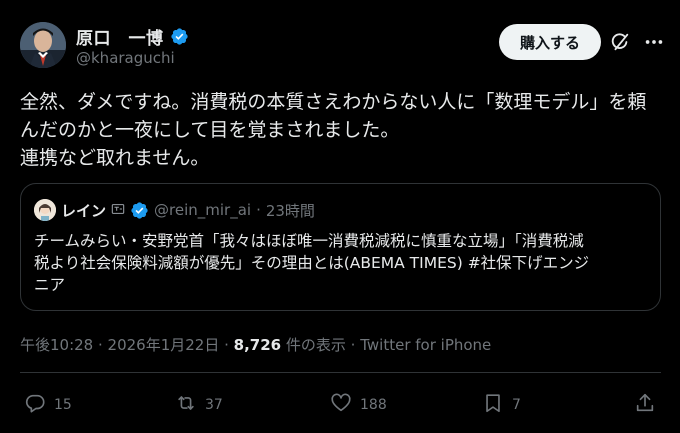 The image size is (680, 433). Describe the element at coordinates (290, 210) in the screenshot. I see `quoted-tweet-time: 23時間` at that location.